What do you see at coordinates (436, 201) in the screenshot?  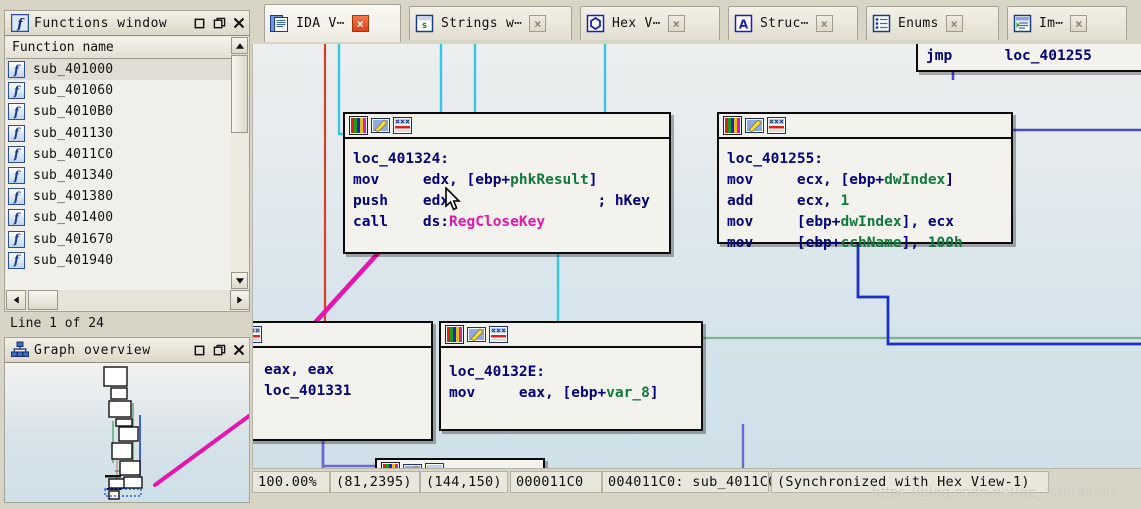 I see `asm-operands: edx` at bounding box center [436, 201].